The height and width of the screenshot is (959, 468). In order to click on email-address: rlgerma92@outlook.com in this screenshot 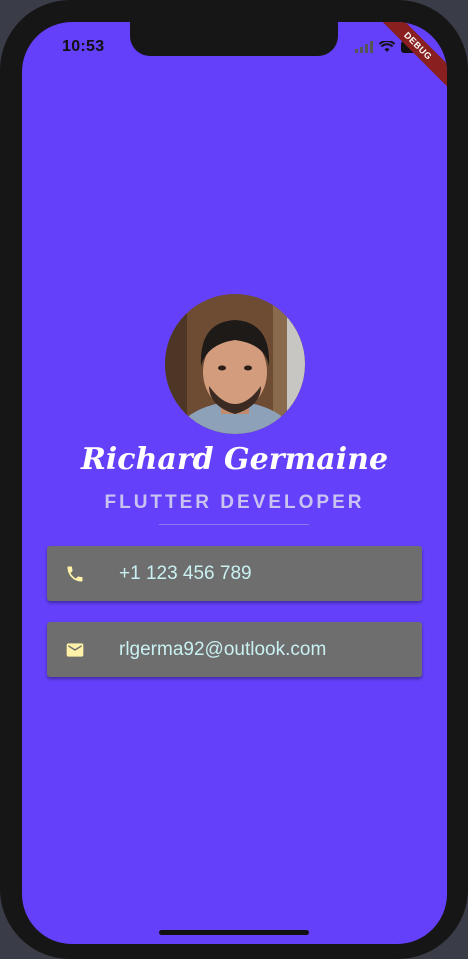, I will do `click(223, 649)`.